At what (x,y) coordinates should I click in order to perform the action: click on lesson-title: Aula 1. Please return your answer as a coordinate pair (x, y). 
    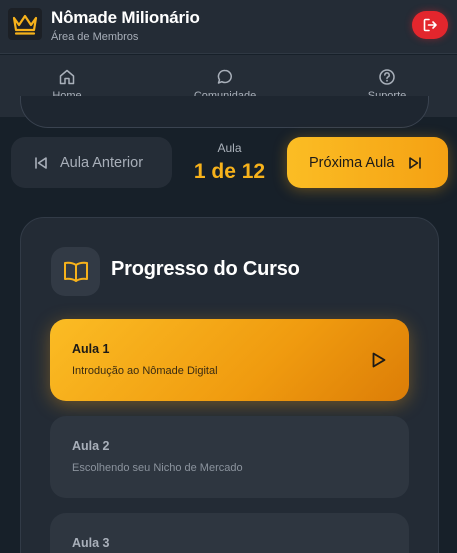
    Looking at the image, I should click on (91, 349).